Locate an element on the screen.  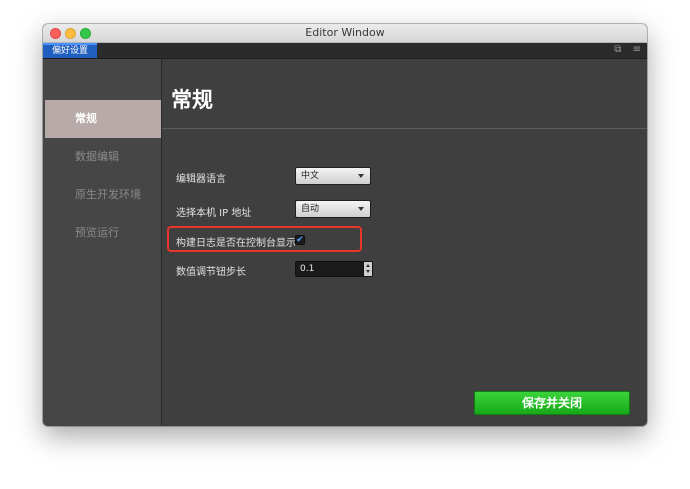
sidebar-item-data-editing: 数据编辑 is located at coordinates (103, 157).